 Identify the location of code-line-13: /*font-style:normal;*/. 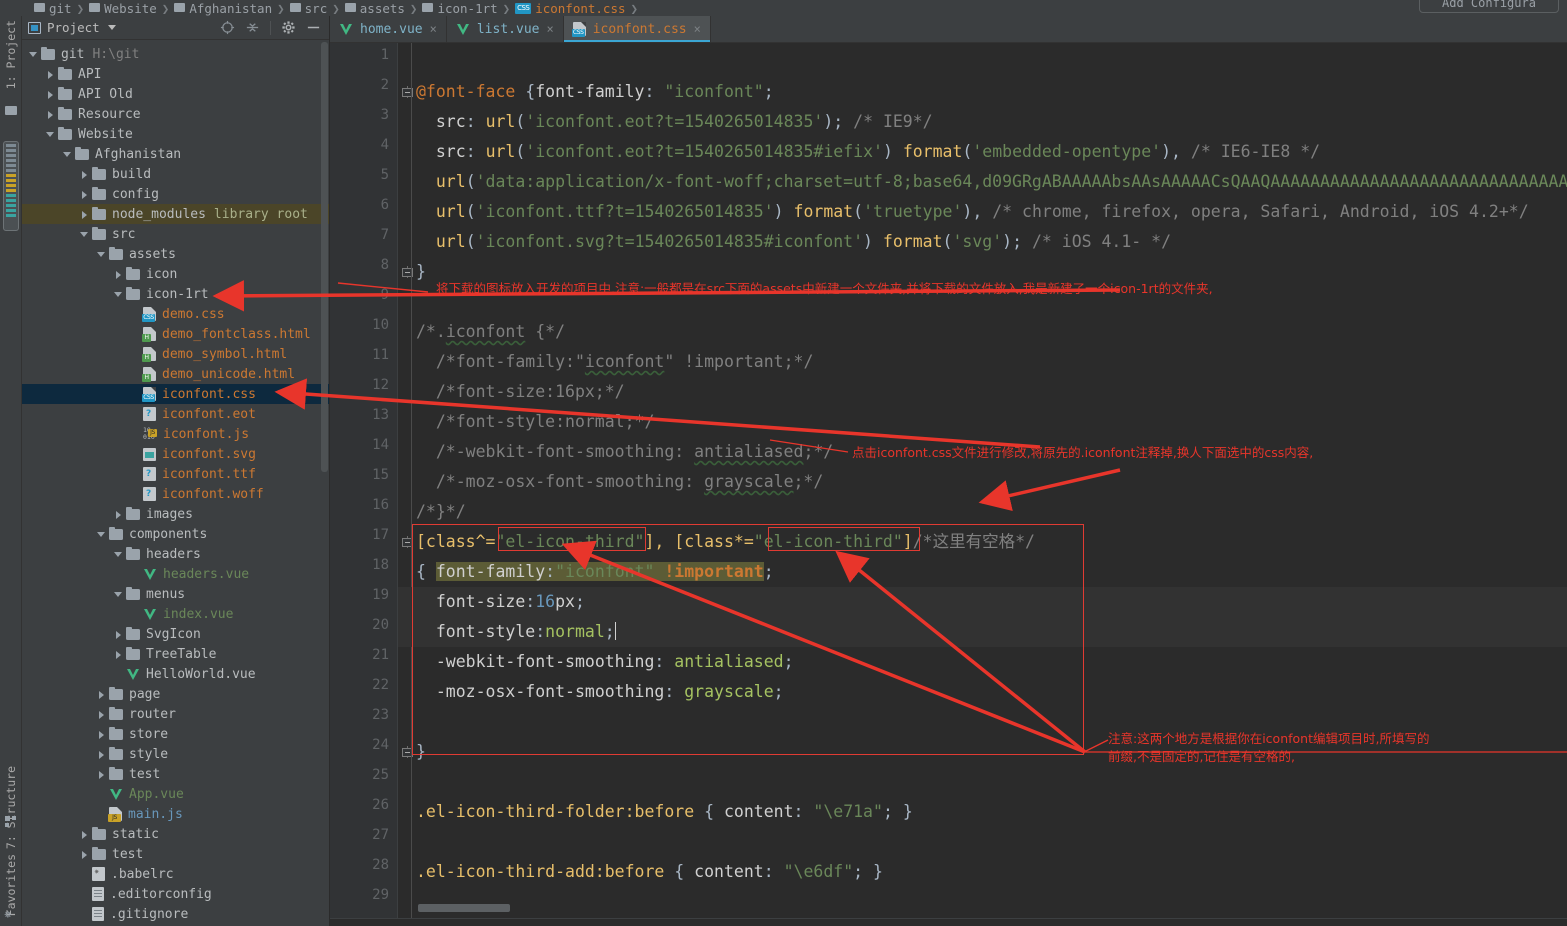
(982, 422).